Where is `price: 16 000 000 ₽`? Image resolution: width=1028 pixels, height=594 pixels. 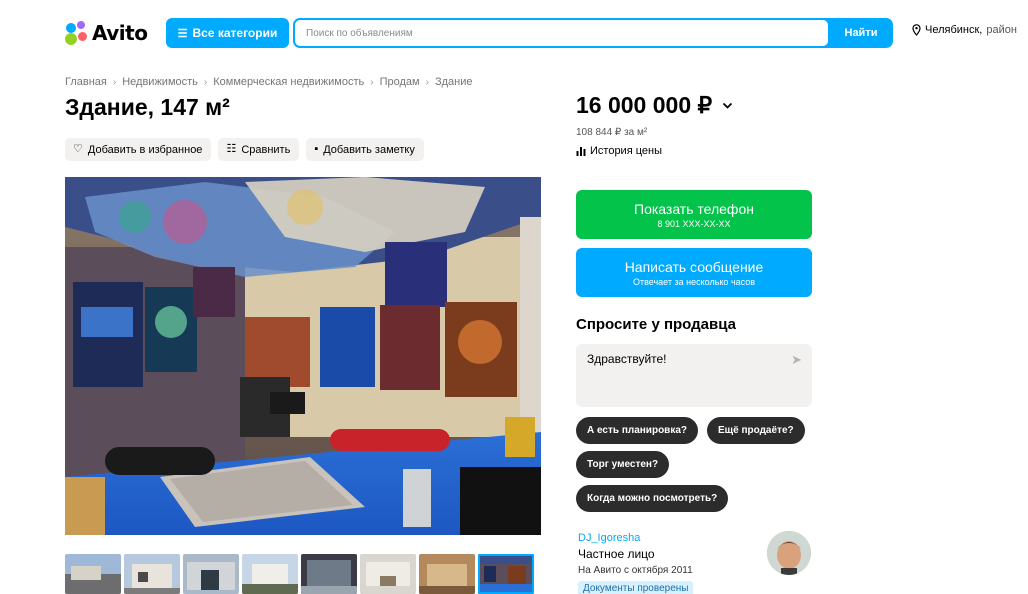
price: 16 000 000 ₽ is located at coordinates (654, 105).